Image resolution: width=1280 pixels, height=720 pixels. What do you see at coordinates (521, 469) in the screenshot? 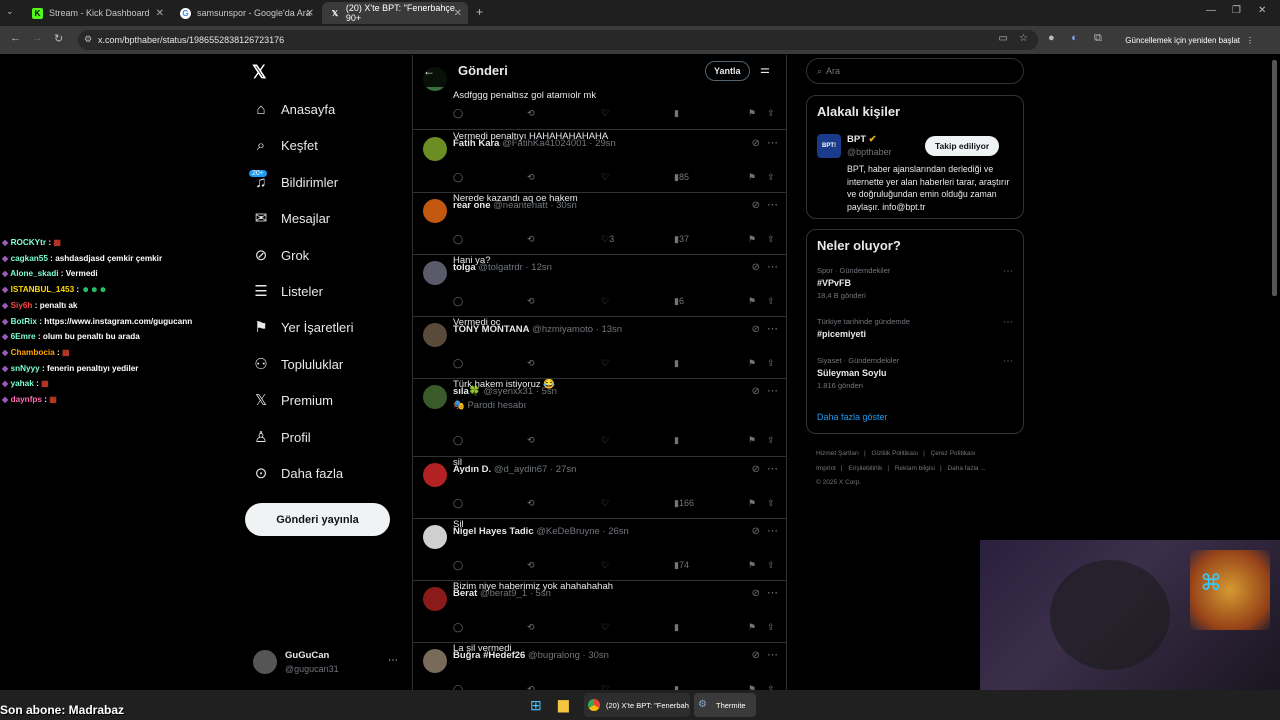
I see `author-handle: @d_aydin67` at bounding box center [521, 469].